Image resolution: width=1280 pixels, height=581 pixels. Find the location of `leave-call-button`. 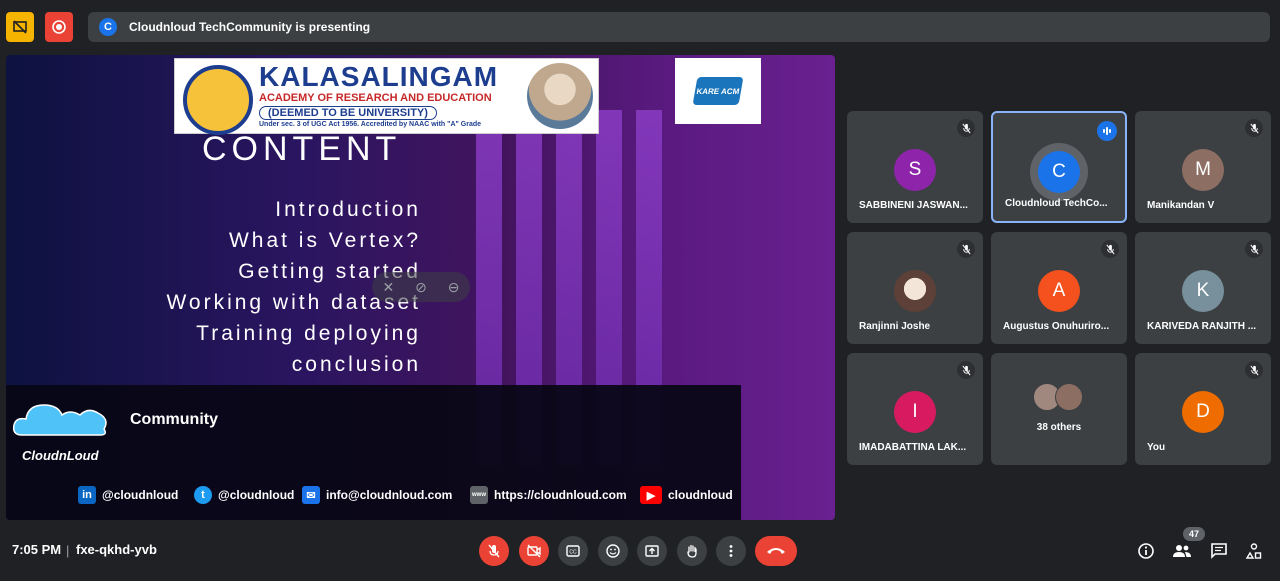

leave-call-button is located at coordinates (776, 551).